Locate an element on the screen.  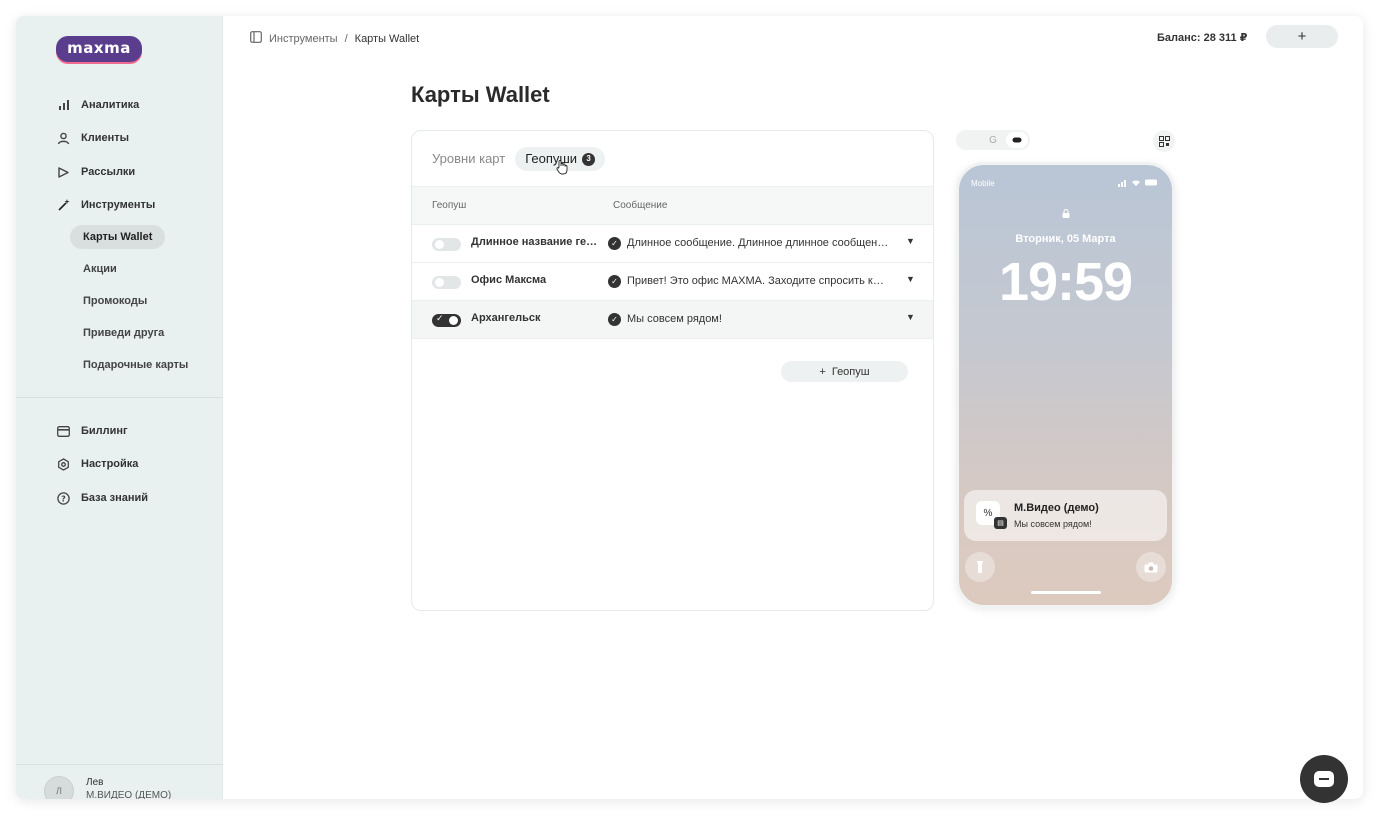
user-profile: Л Лев М.ВИДЕО (ДЕМО) is located at coordinates (107, 787).